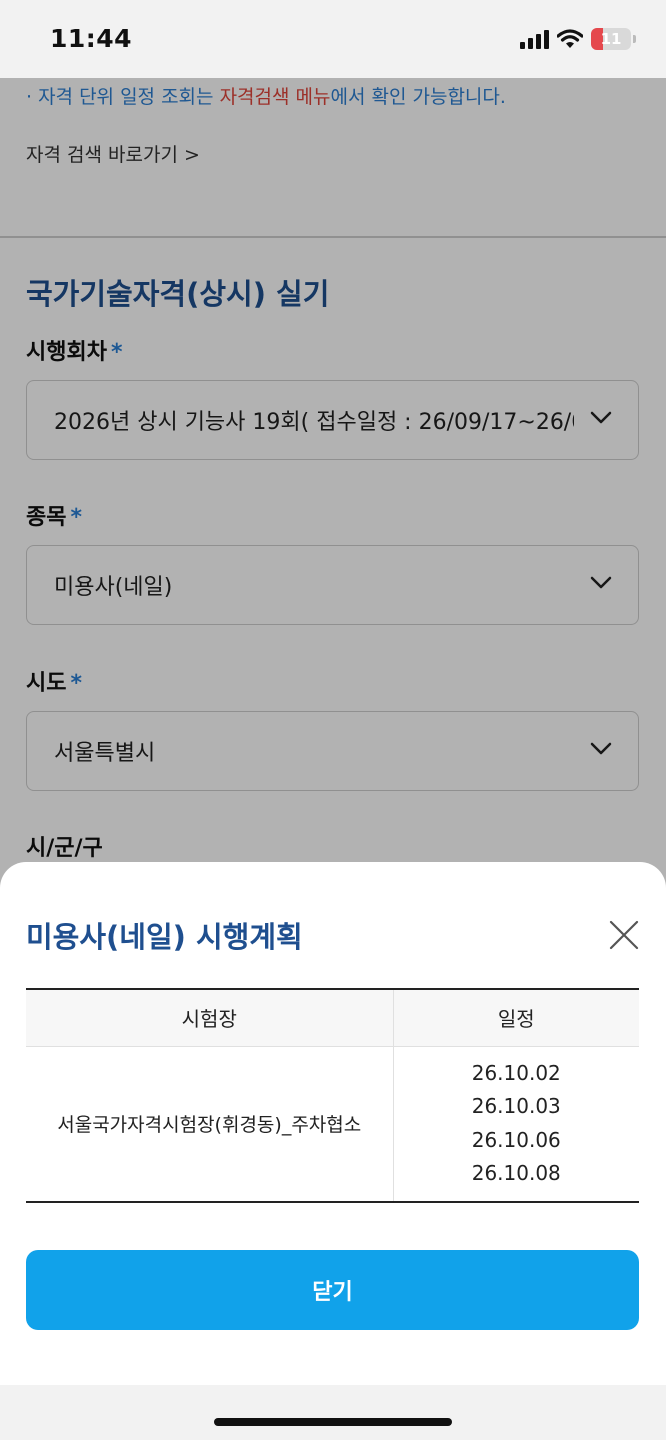  What do you see at coordinates (333, 1412) in the screenshot?
I see `home-bar-area` at bounding box center [333, 1412].